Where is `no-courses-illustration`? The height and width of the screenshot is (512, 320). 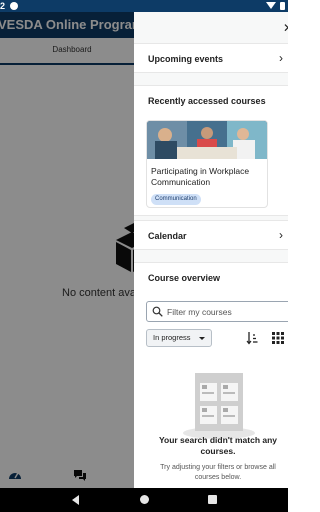 no-courses-illustration is located at coordinates (219, 406).